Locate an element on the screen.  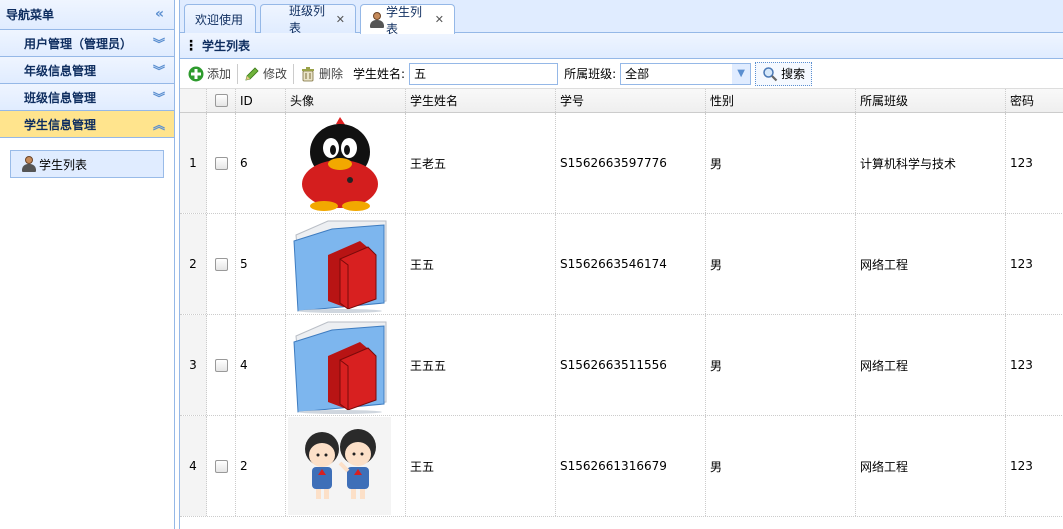
nav-item-student-list: 学生列表 is located at coordinates (87, 164).